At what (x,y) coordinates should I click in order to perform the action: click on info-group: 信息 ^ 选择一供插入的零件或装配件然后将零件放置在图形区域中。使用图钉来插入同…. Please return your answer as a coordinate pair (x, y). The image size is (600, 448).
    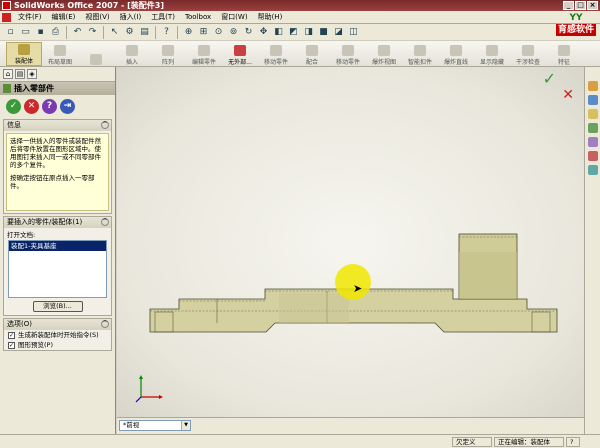
    Looking at the image, I should click on (57, 166).